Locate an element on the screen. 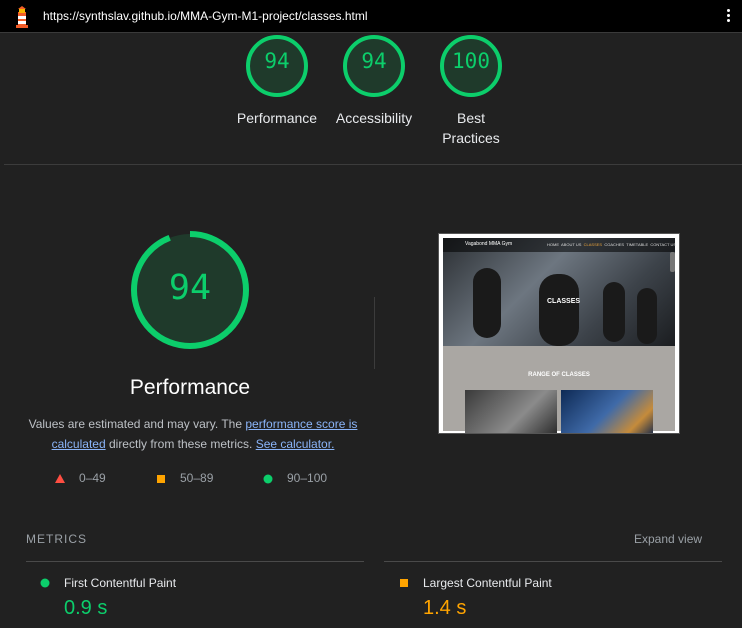 This screenshot has height=628, width=742. vertical-divider is located at coordinates (374, 333).